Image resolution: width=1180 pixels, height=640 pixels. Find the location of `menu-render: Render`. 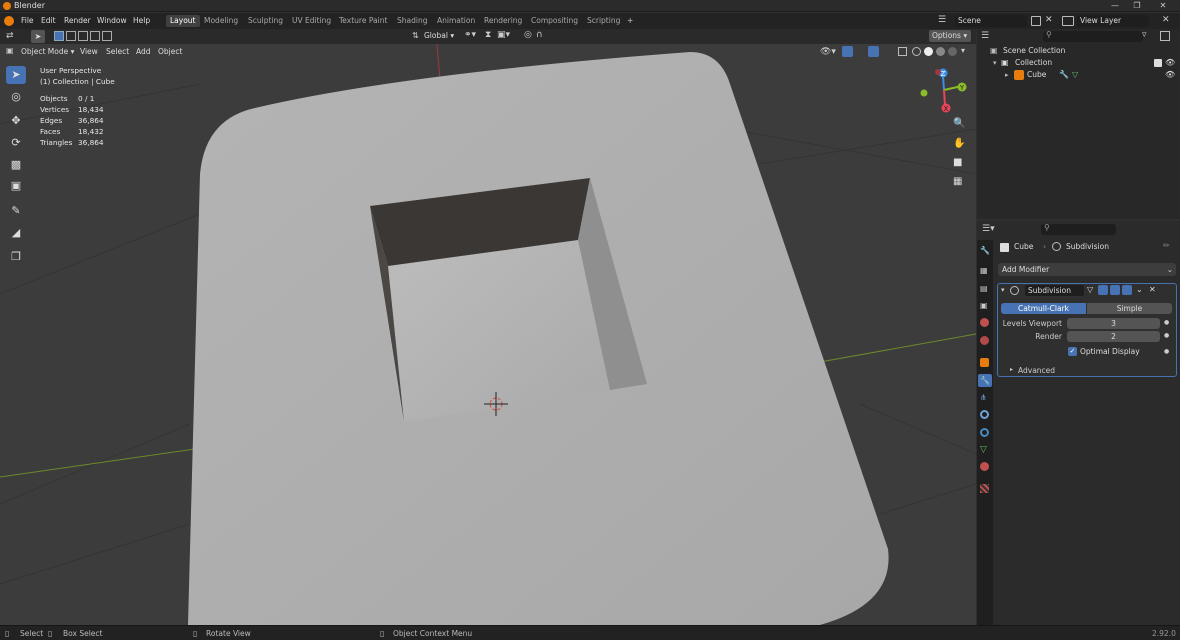

menu-render: Render is located at coordinates (77, 21).